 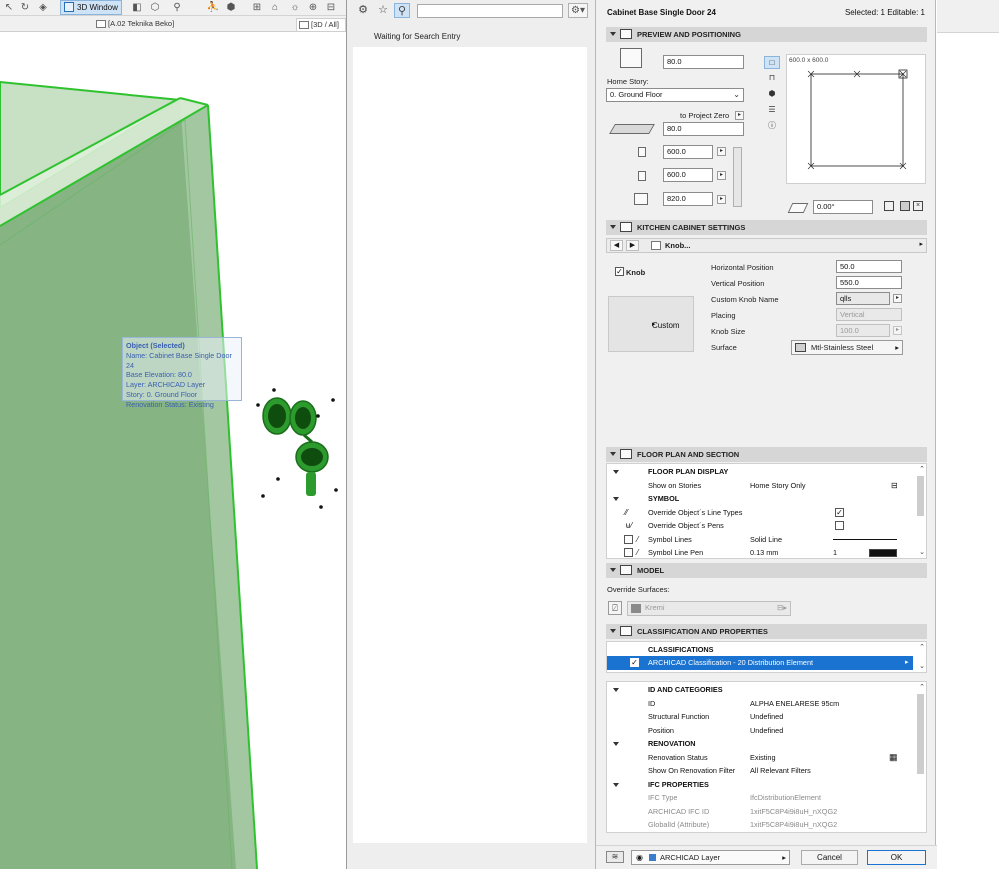 What do you see at coordinates (918, 206) in the screenshot?
I see `mirror-y-icon: ×` at bounding box center [918, 206].